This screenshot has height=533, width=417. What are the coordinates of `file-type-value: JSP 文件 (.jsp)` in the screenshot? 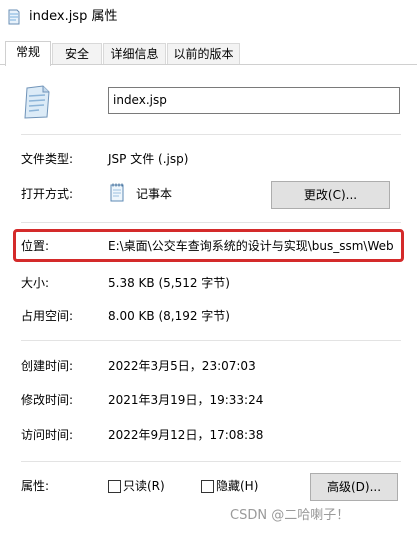 It's located at (148, 159).